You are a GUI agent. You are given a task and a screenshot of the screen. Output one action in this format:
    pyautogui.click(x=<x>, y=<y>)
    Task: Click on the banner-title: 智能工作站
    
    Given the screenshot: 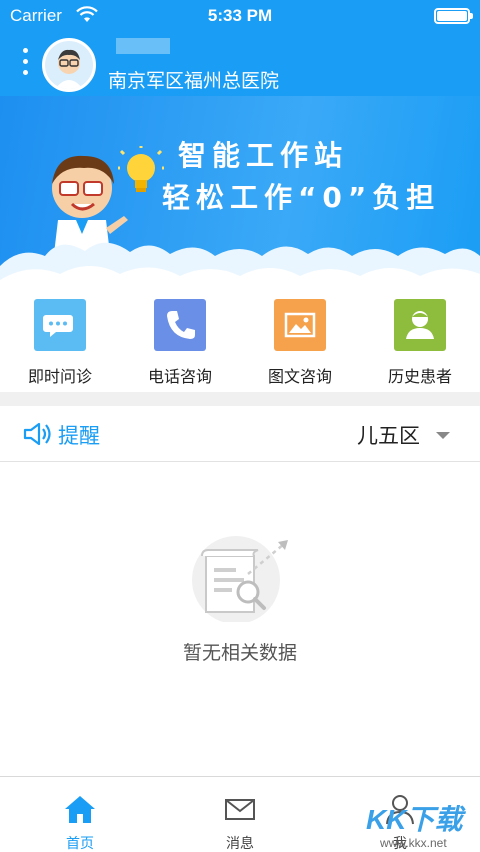 What is the action you would take?
    pyautogui.click(x=263, y=155)
    